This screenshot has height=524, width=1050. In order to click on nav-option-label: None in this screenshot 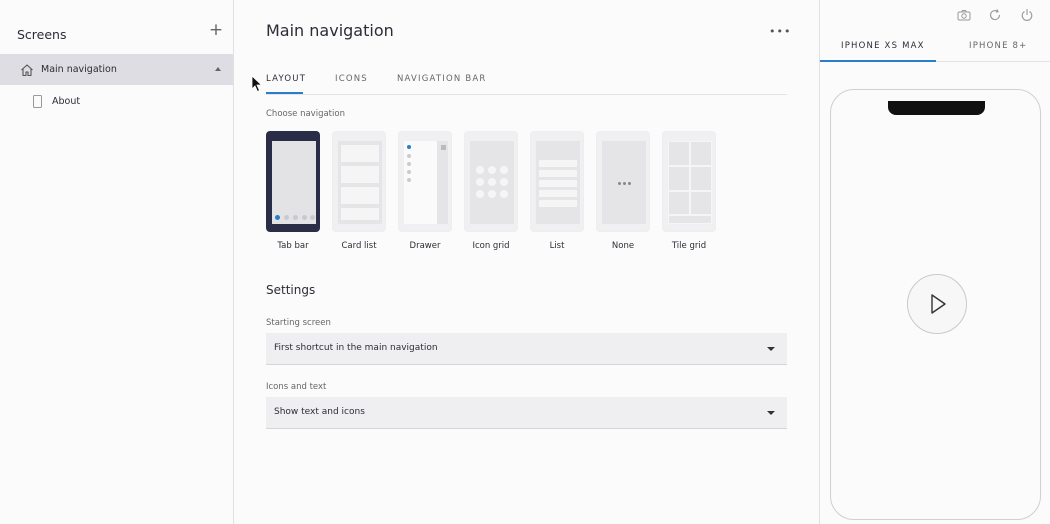, I will do `click(623, 246)`.